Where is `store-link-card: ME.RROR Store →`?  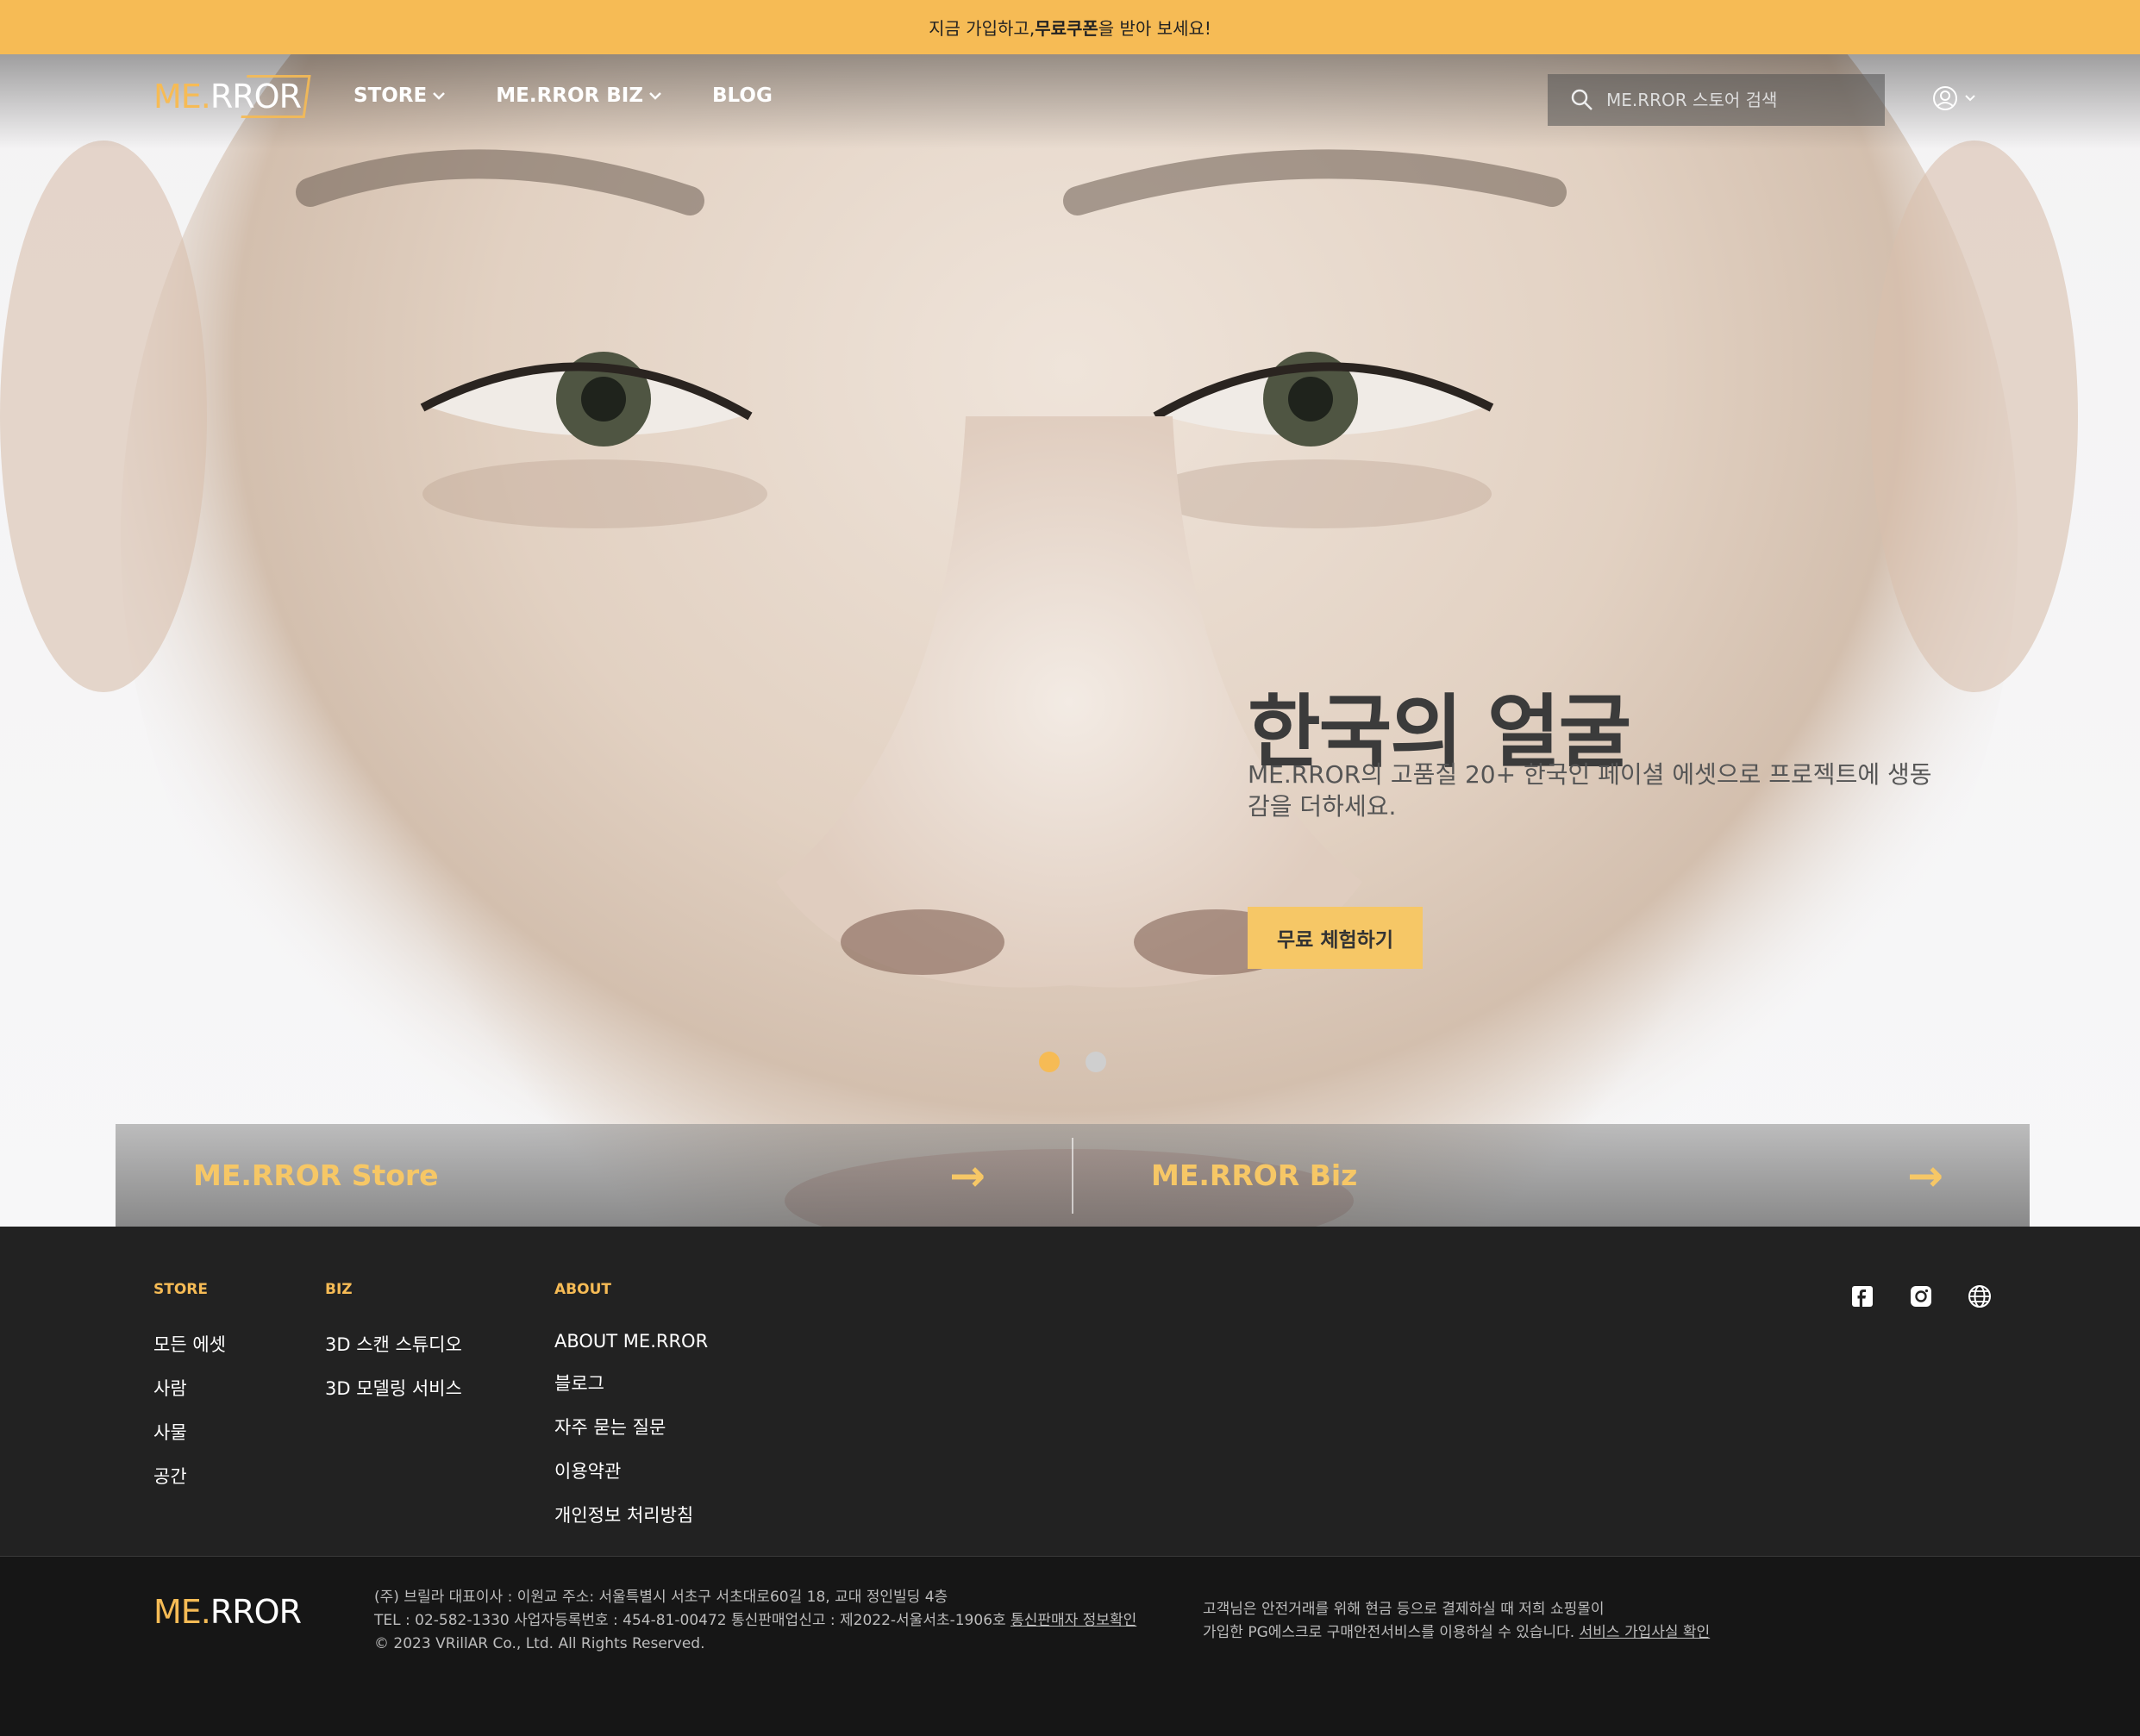
store-link-card: ME.RROR Store → is located at coordinates (594, 1175).